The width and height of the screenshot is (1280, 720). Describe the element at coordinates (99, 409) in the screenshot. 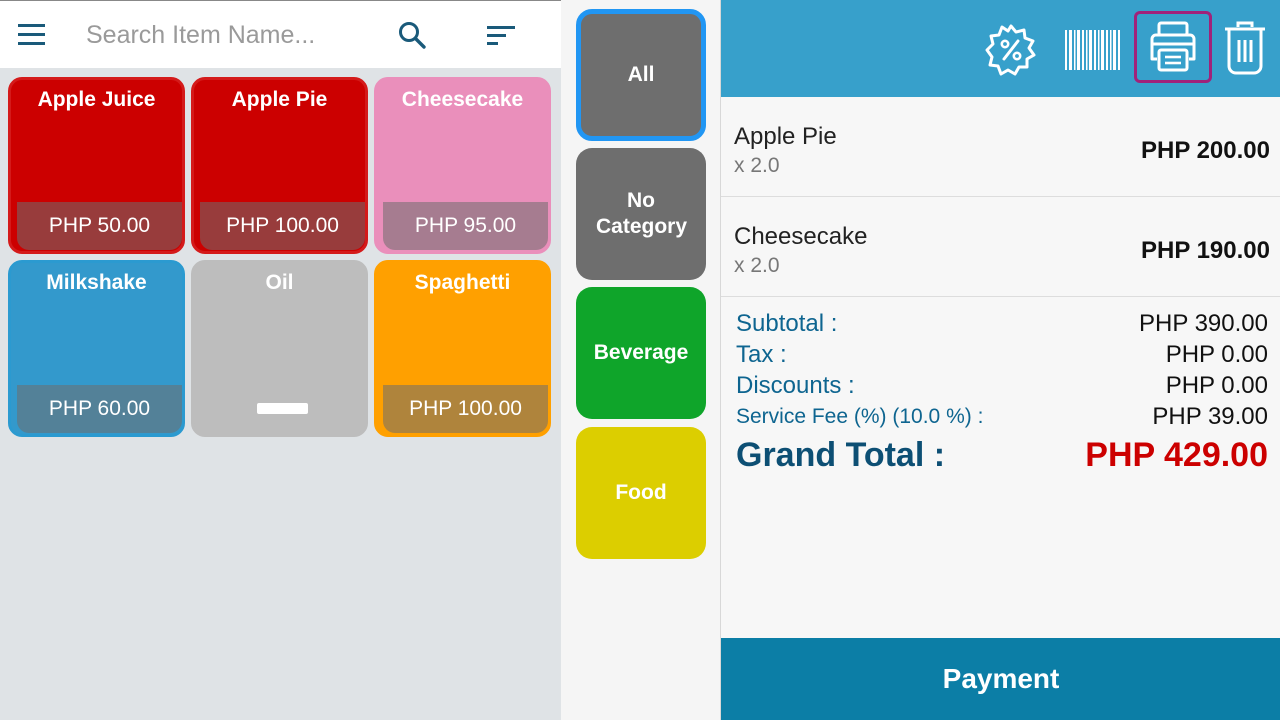

I see `item-price: PHP 60.00` at that location.